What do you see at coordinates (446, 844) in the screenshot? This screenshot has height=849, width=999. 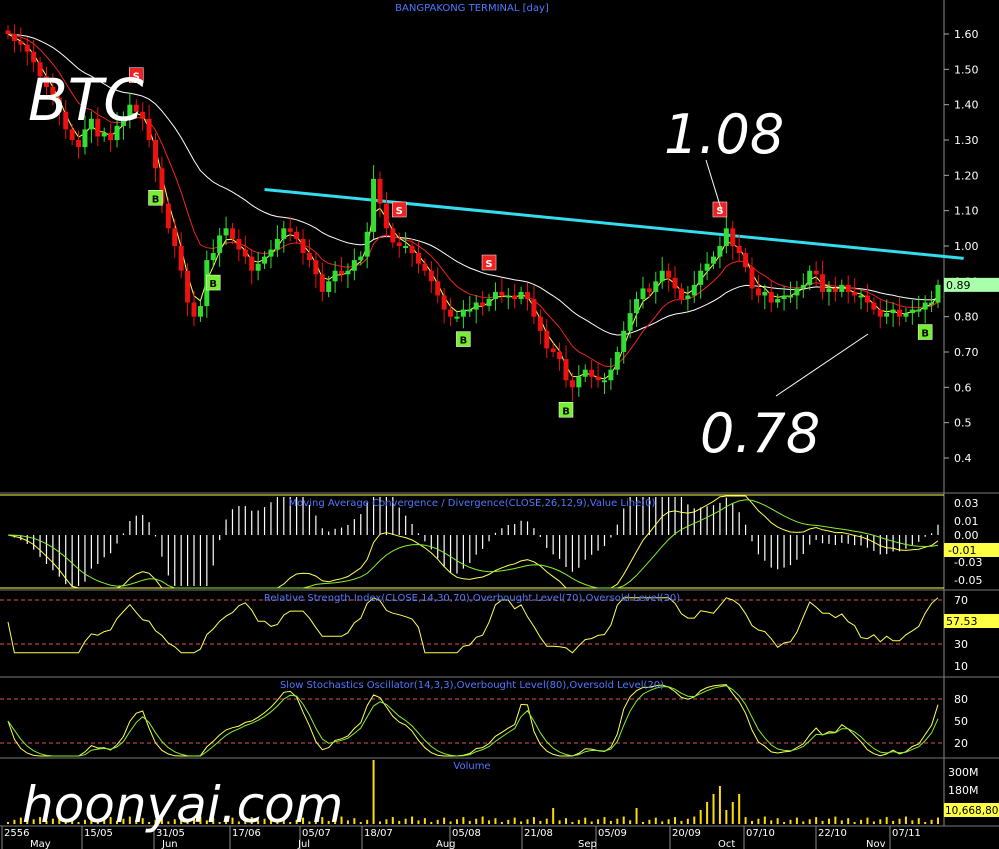 I see `x-month-label: Aug` at bounding box center [446, 844].